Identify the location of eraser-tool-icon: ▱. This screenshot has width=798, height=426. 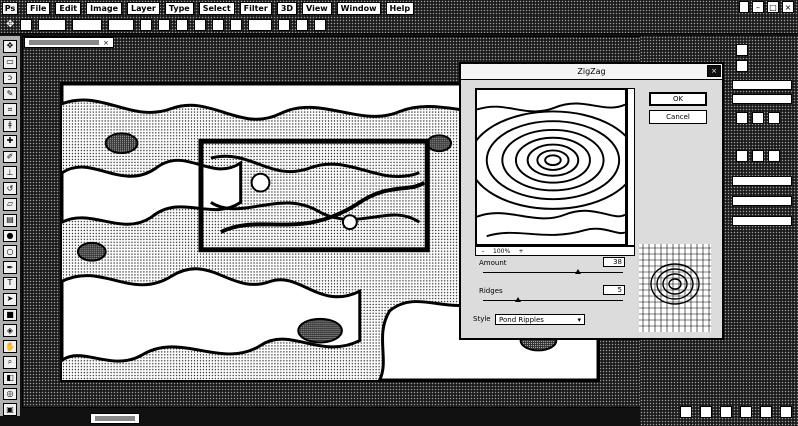
(10, 204).